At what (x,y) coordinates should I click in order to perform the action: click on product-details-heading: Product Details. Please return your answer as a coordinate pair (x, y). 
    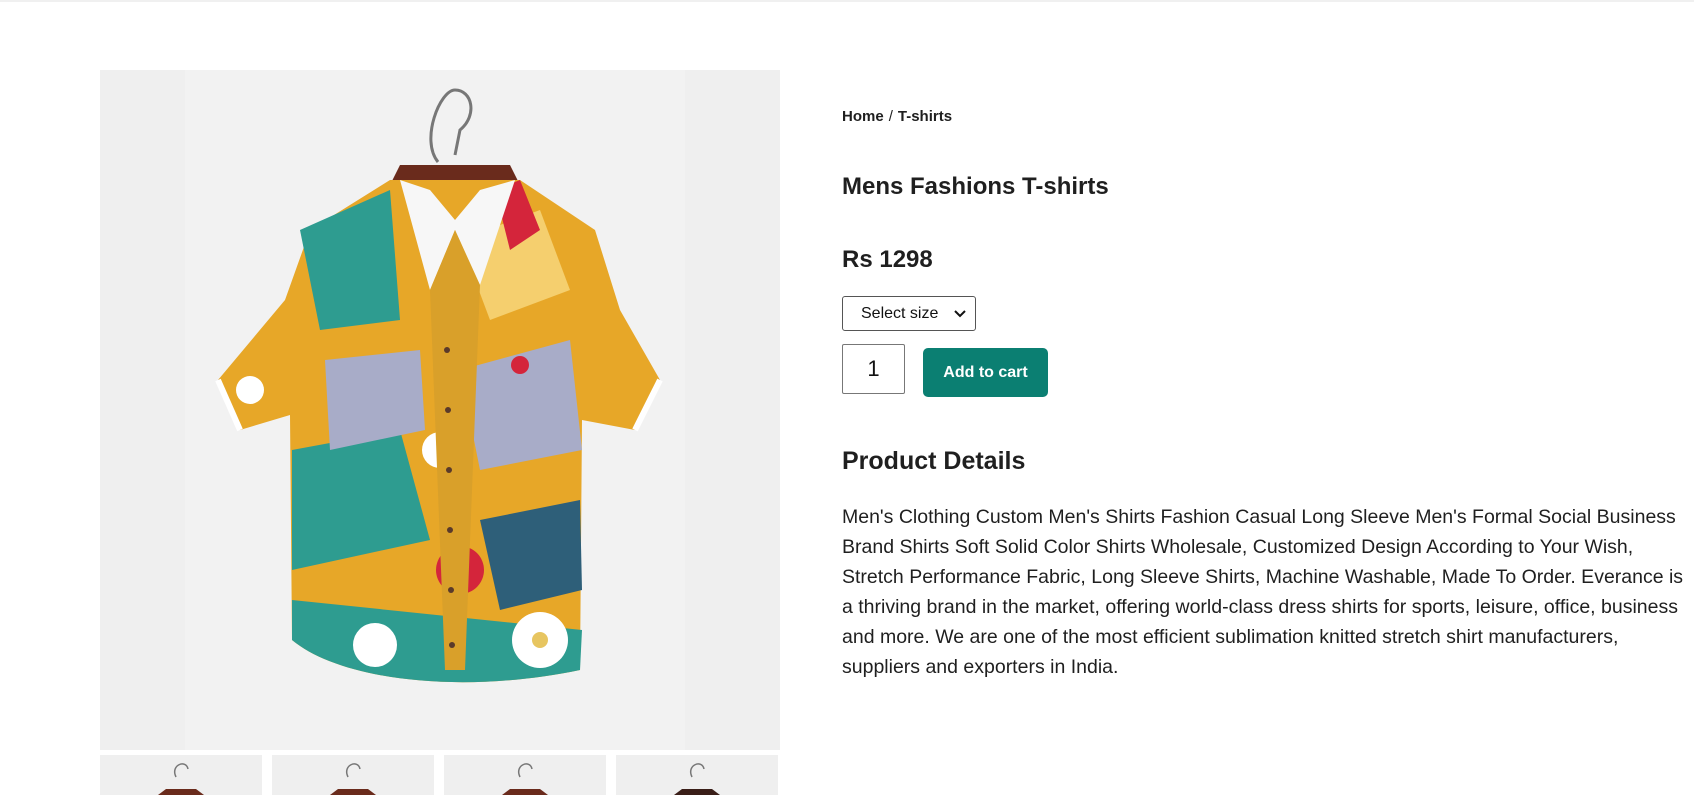
    Looking at the image, I should click on (934, 461).